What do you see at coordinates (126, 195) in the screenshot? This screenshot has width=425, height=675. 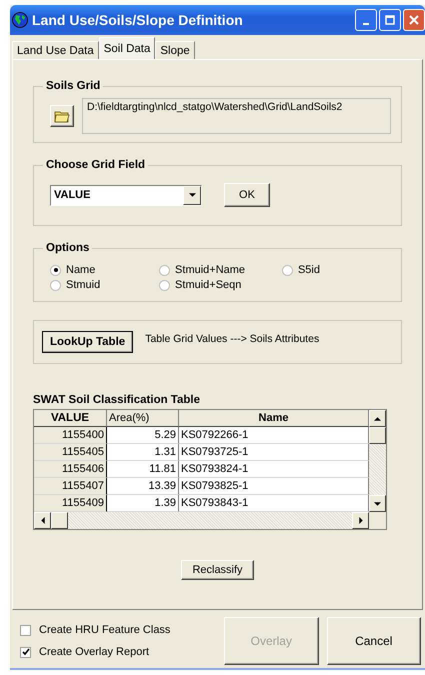 I see `grid-field-dropdown: VALUE` at bounding box center [126, 195].